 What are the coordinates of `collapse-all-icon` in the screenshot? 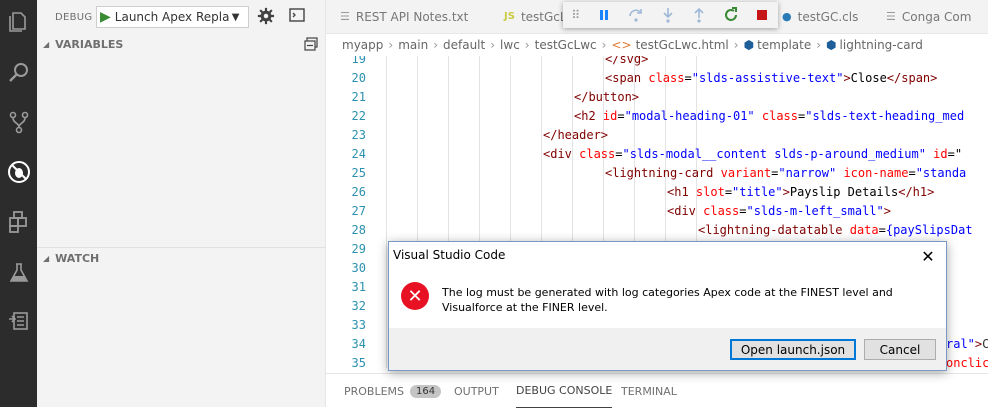 It's located at (311, 44).